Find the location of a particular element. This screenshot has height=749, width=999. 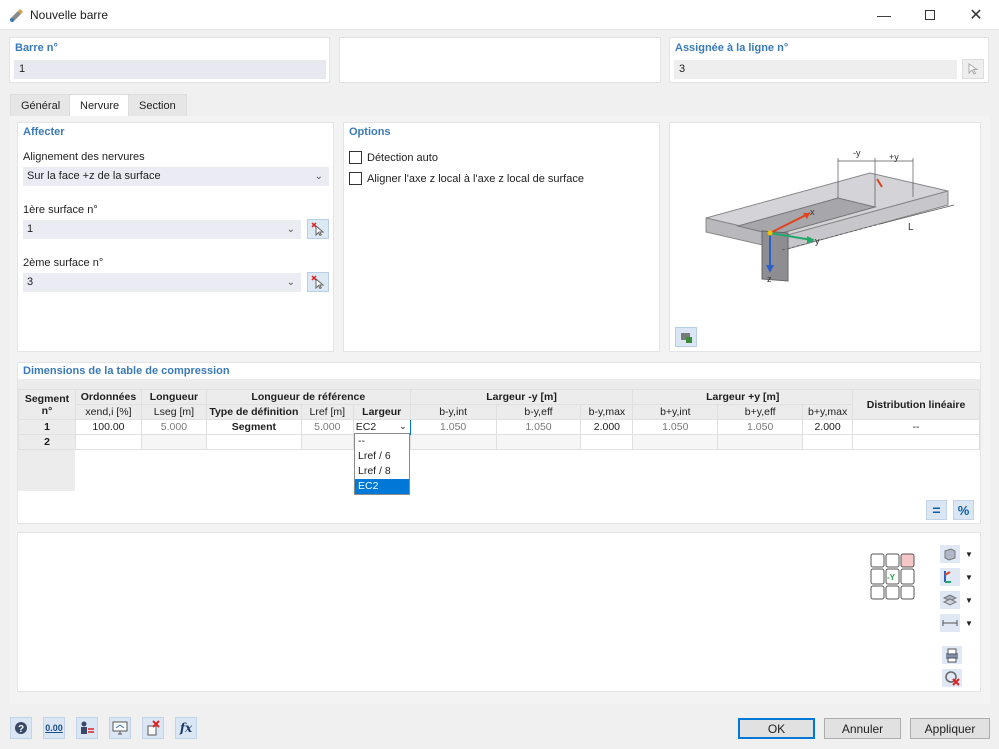

col-ordonnees: Ordonnées is located at coordinates (108, 397).